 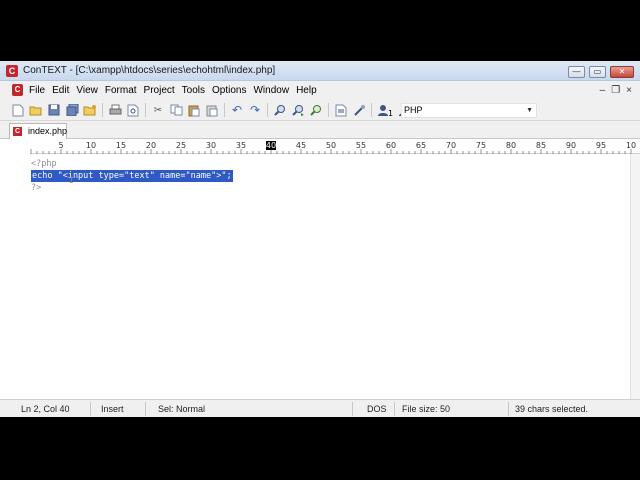 I want to click on open-folder-icon, so click(x=90, y=110).